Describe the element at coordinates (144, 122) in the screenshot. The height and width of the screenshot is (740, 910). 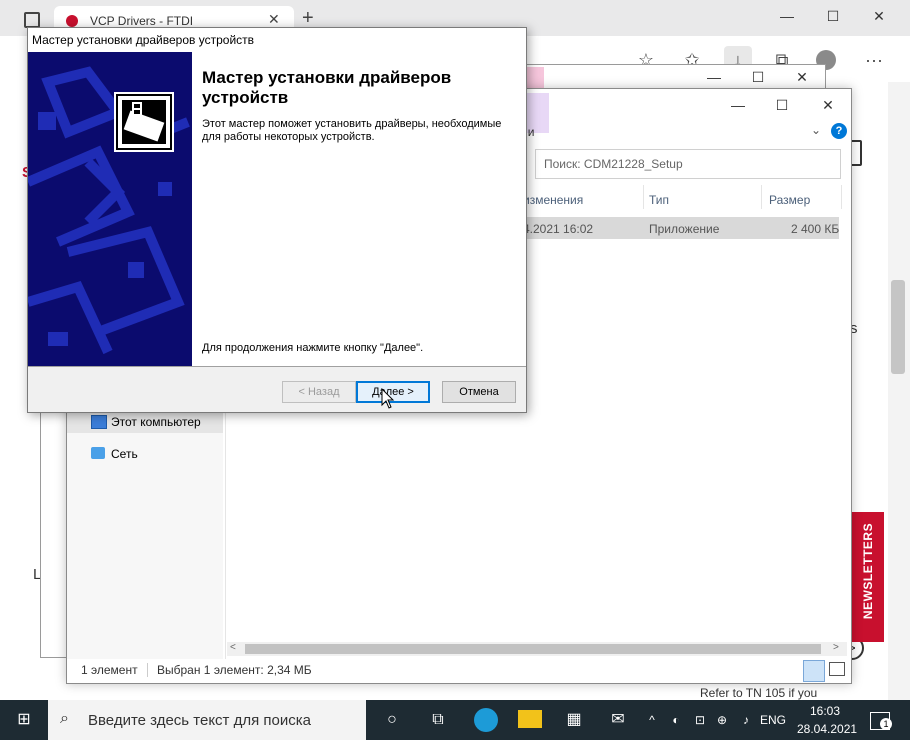
I see `device-logo-icon` at that location.